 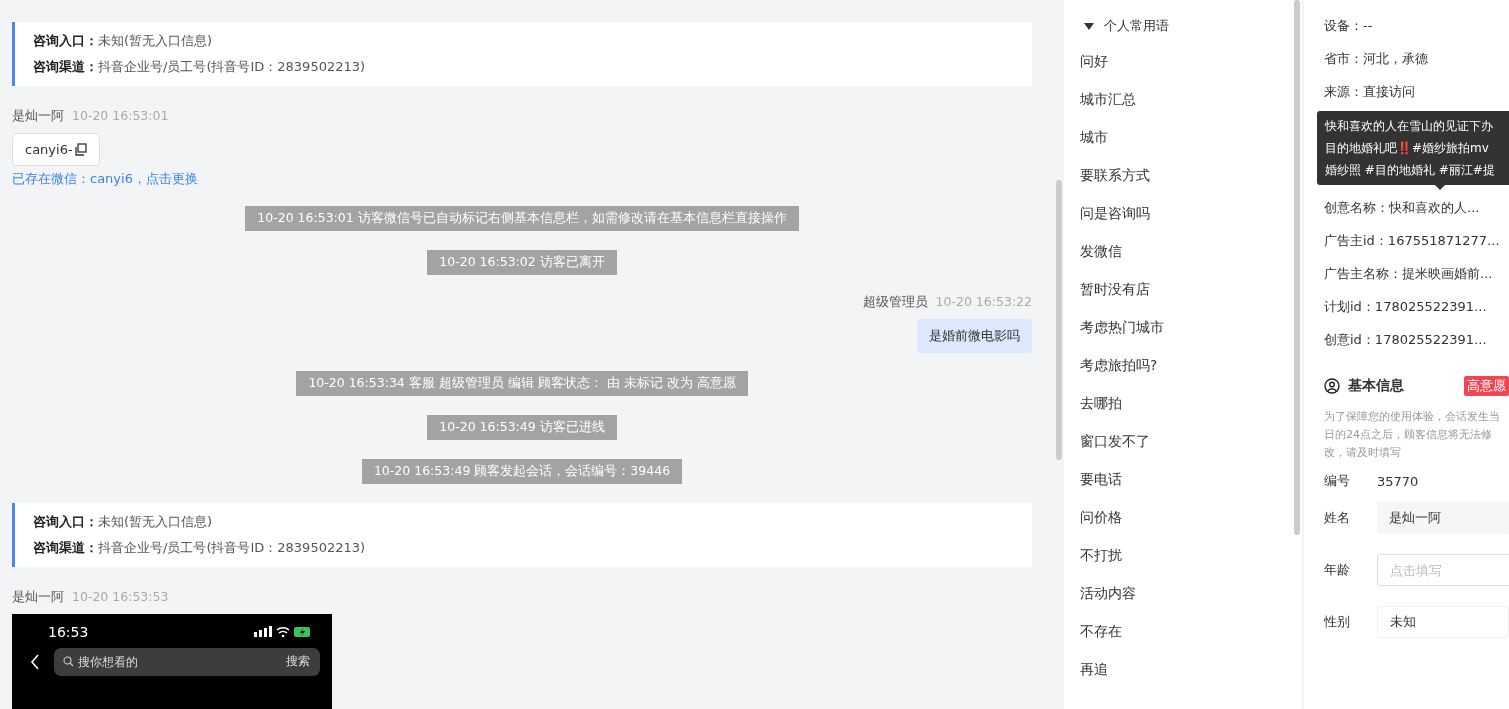 I want to click on system-notice: 10-20 16:53:49 顾客发起会话，会话编号：39446, so click(x=522, y=471).